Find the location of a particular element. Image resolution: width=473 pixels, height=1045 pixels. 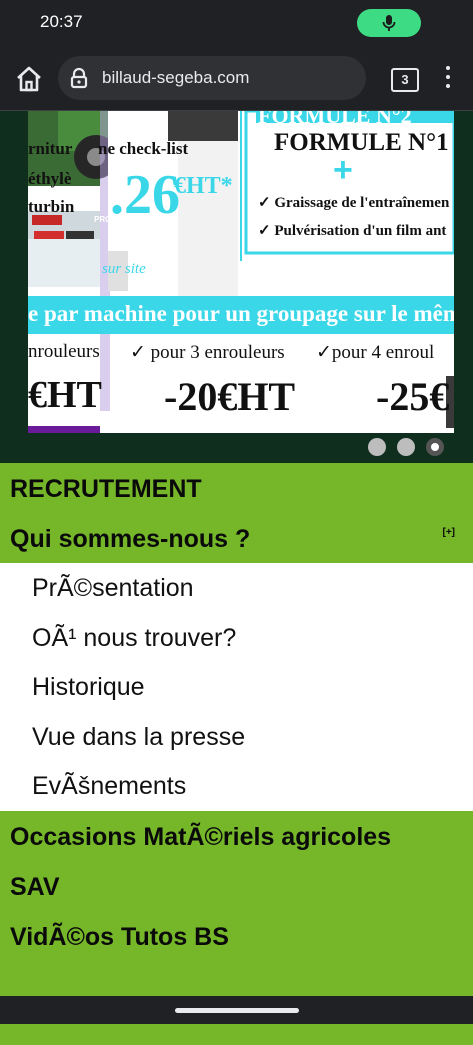

browser-toolbar: billaud-segeba.com 3 is located at coordinates (236, 77).